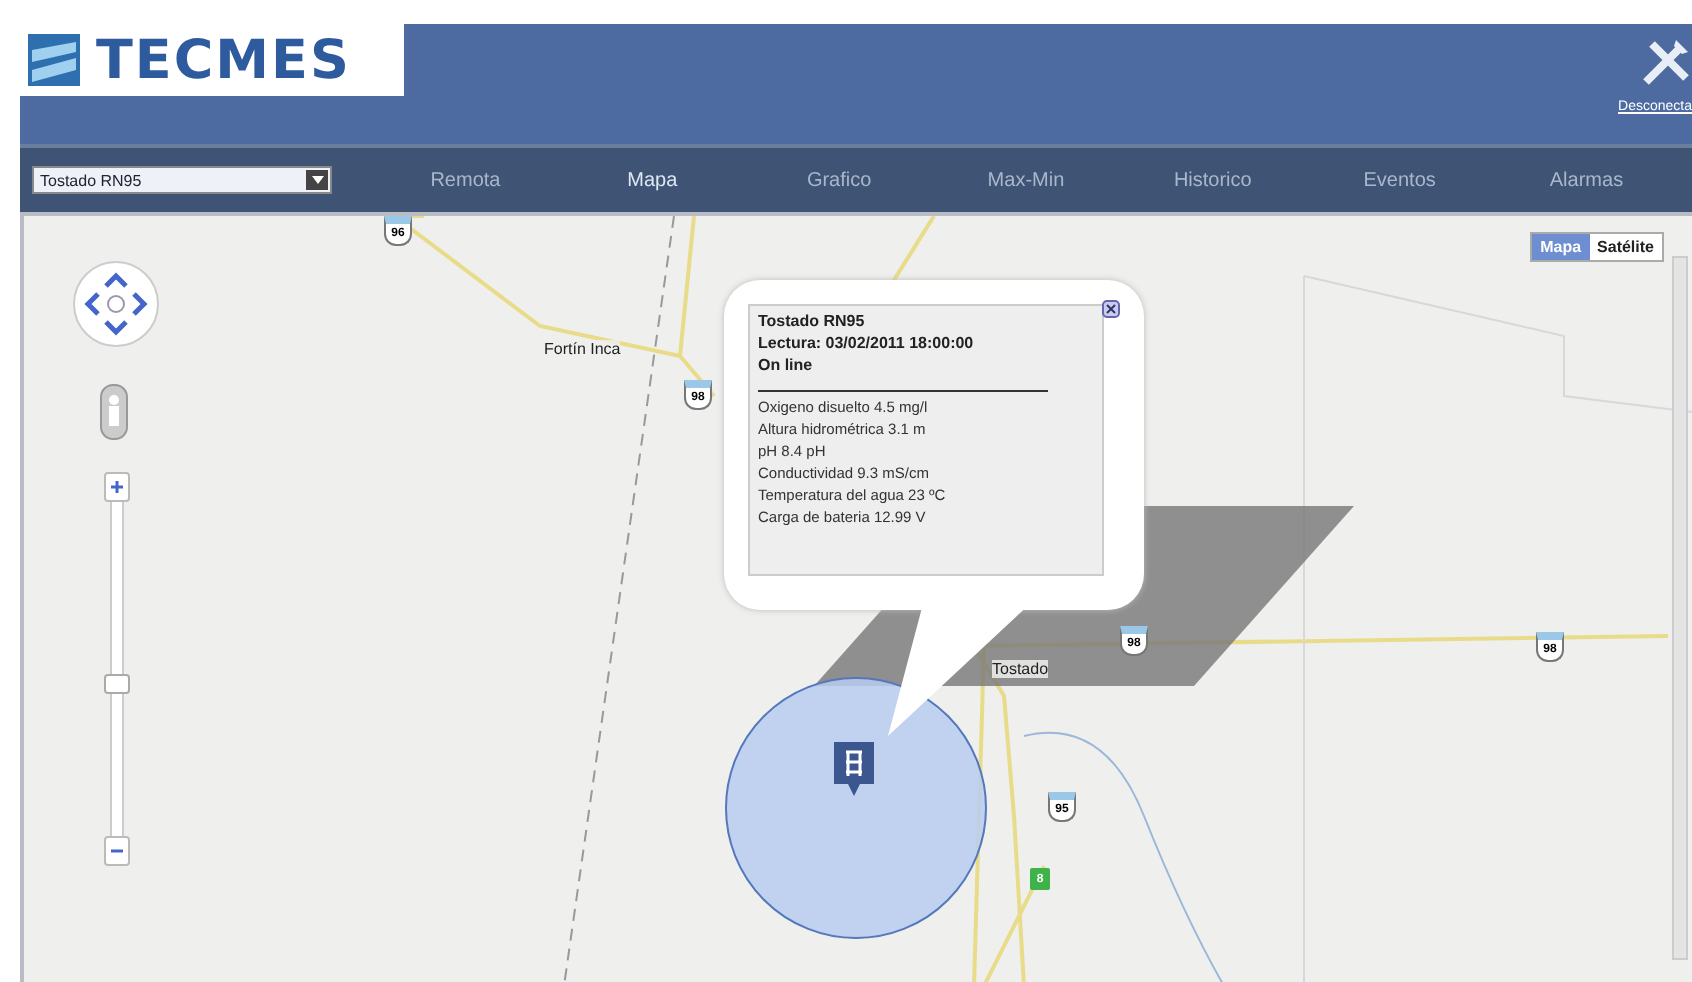 The width and height of the screenshot is (1692, 982). I want to click on station-status: On line, so click(786, 365).